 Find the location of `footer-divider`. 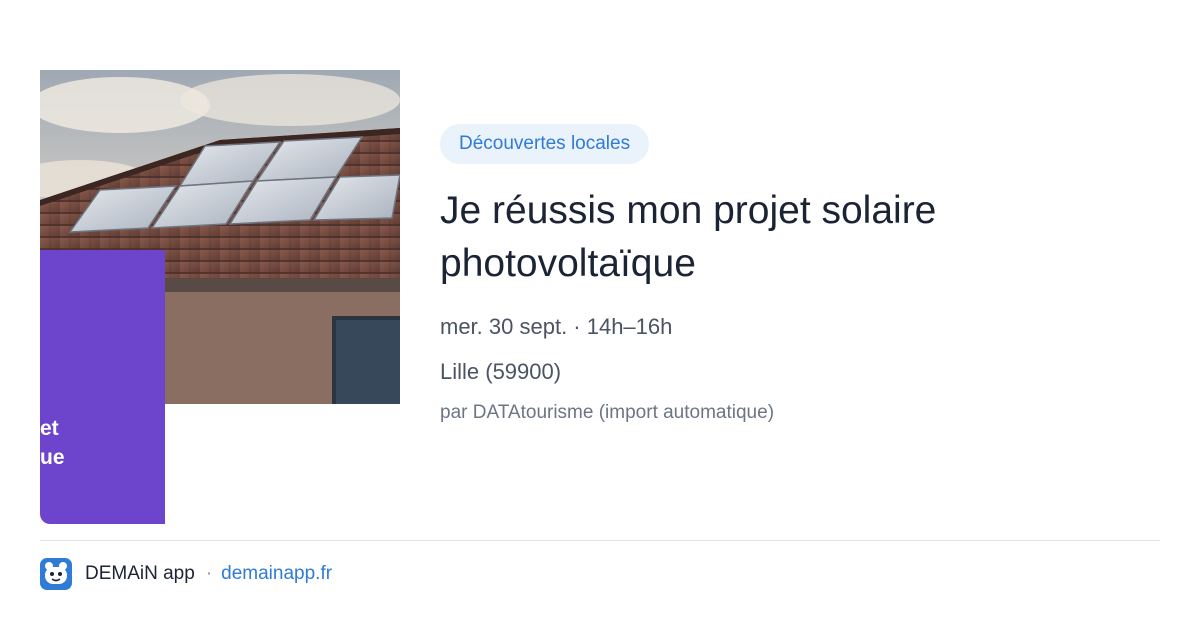

footer-divider is located at coordinates (600, 540).